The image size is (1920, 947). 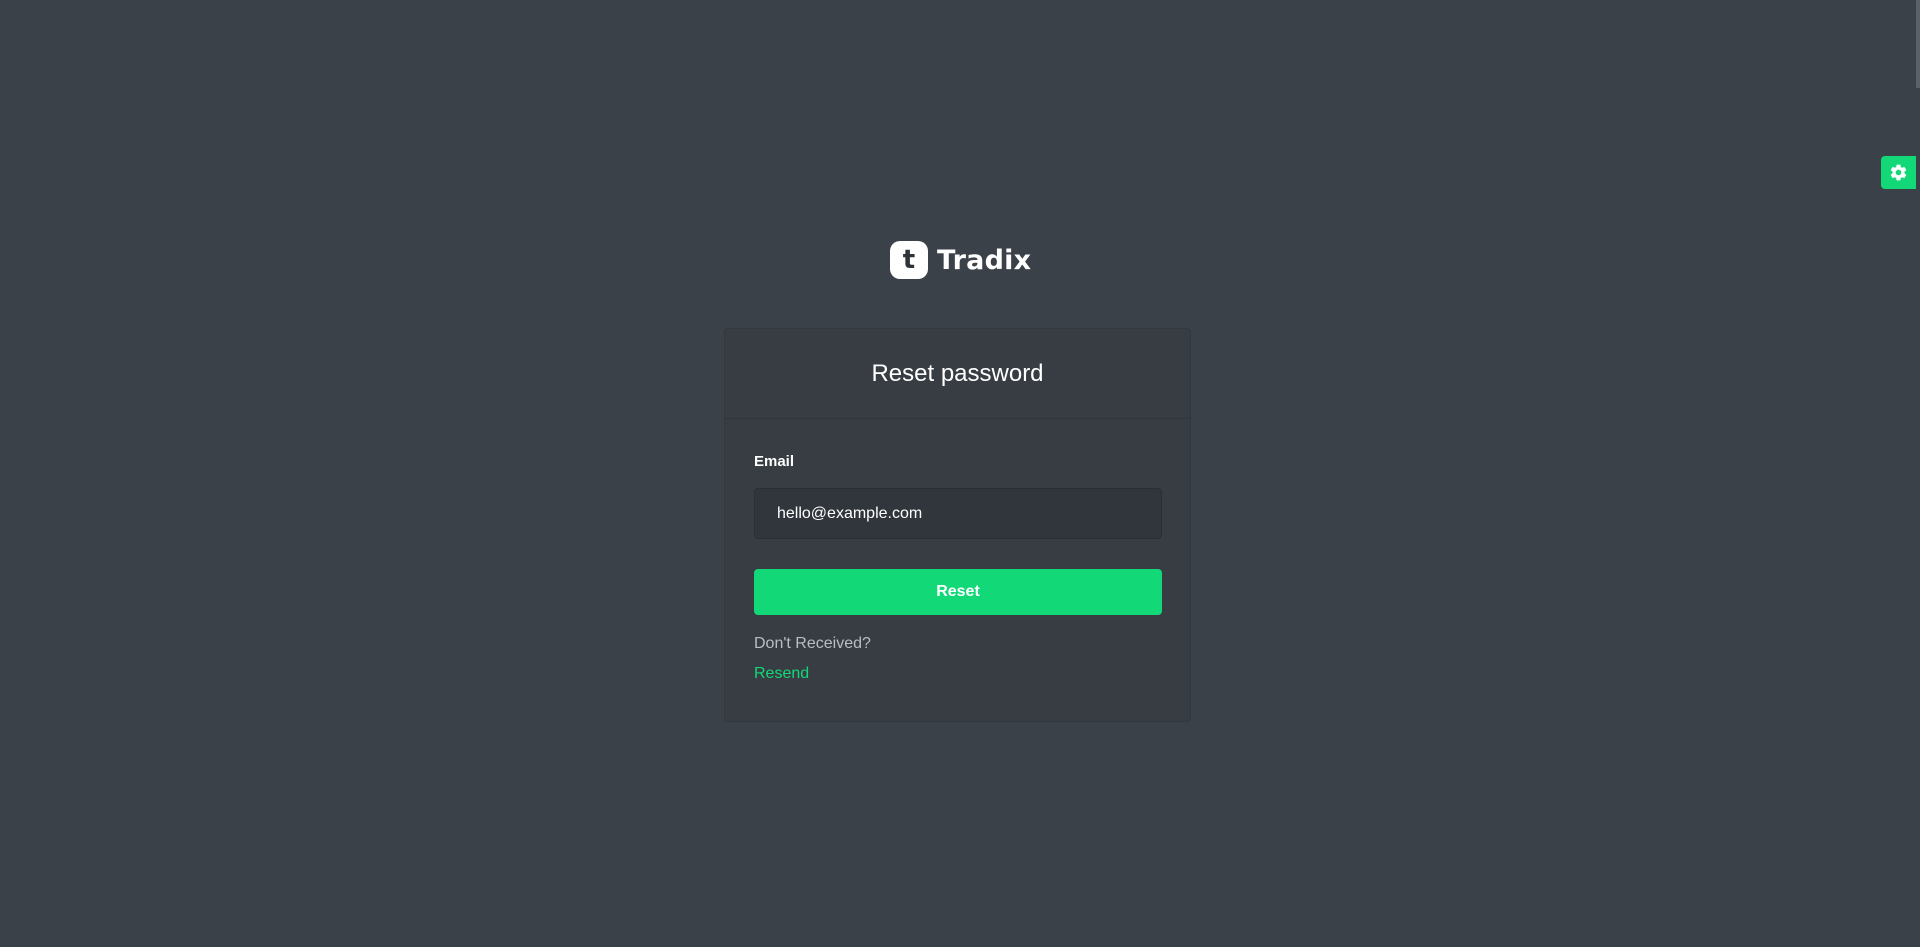 I want to click on card-body: Email Reset Don't Received? Resend, so click(x=957, y=568).